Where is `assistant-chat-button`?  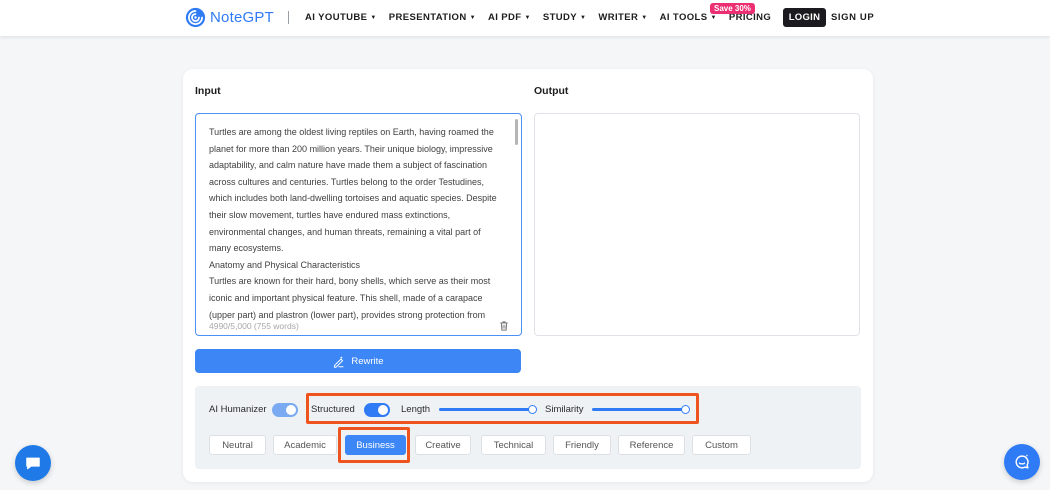
assistant-chat-button is located at coordinates (1022, 462).